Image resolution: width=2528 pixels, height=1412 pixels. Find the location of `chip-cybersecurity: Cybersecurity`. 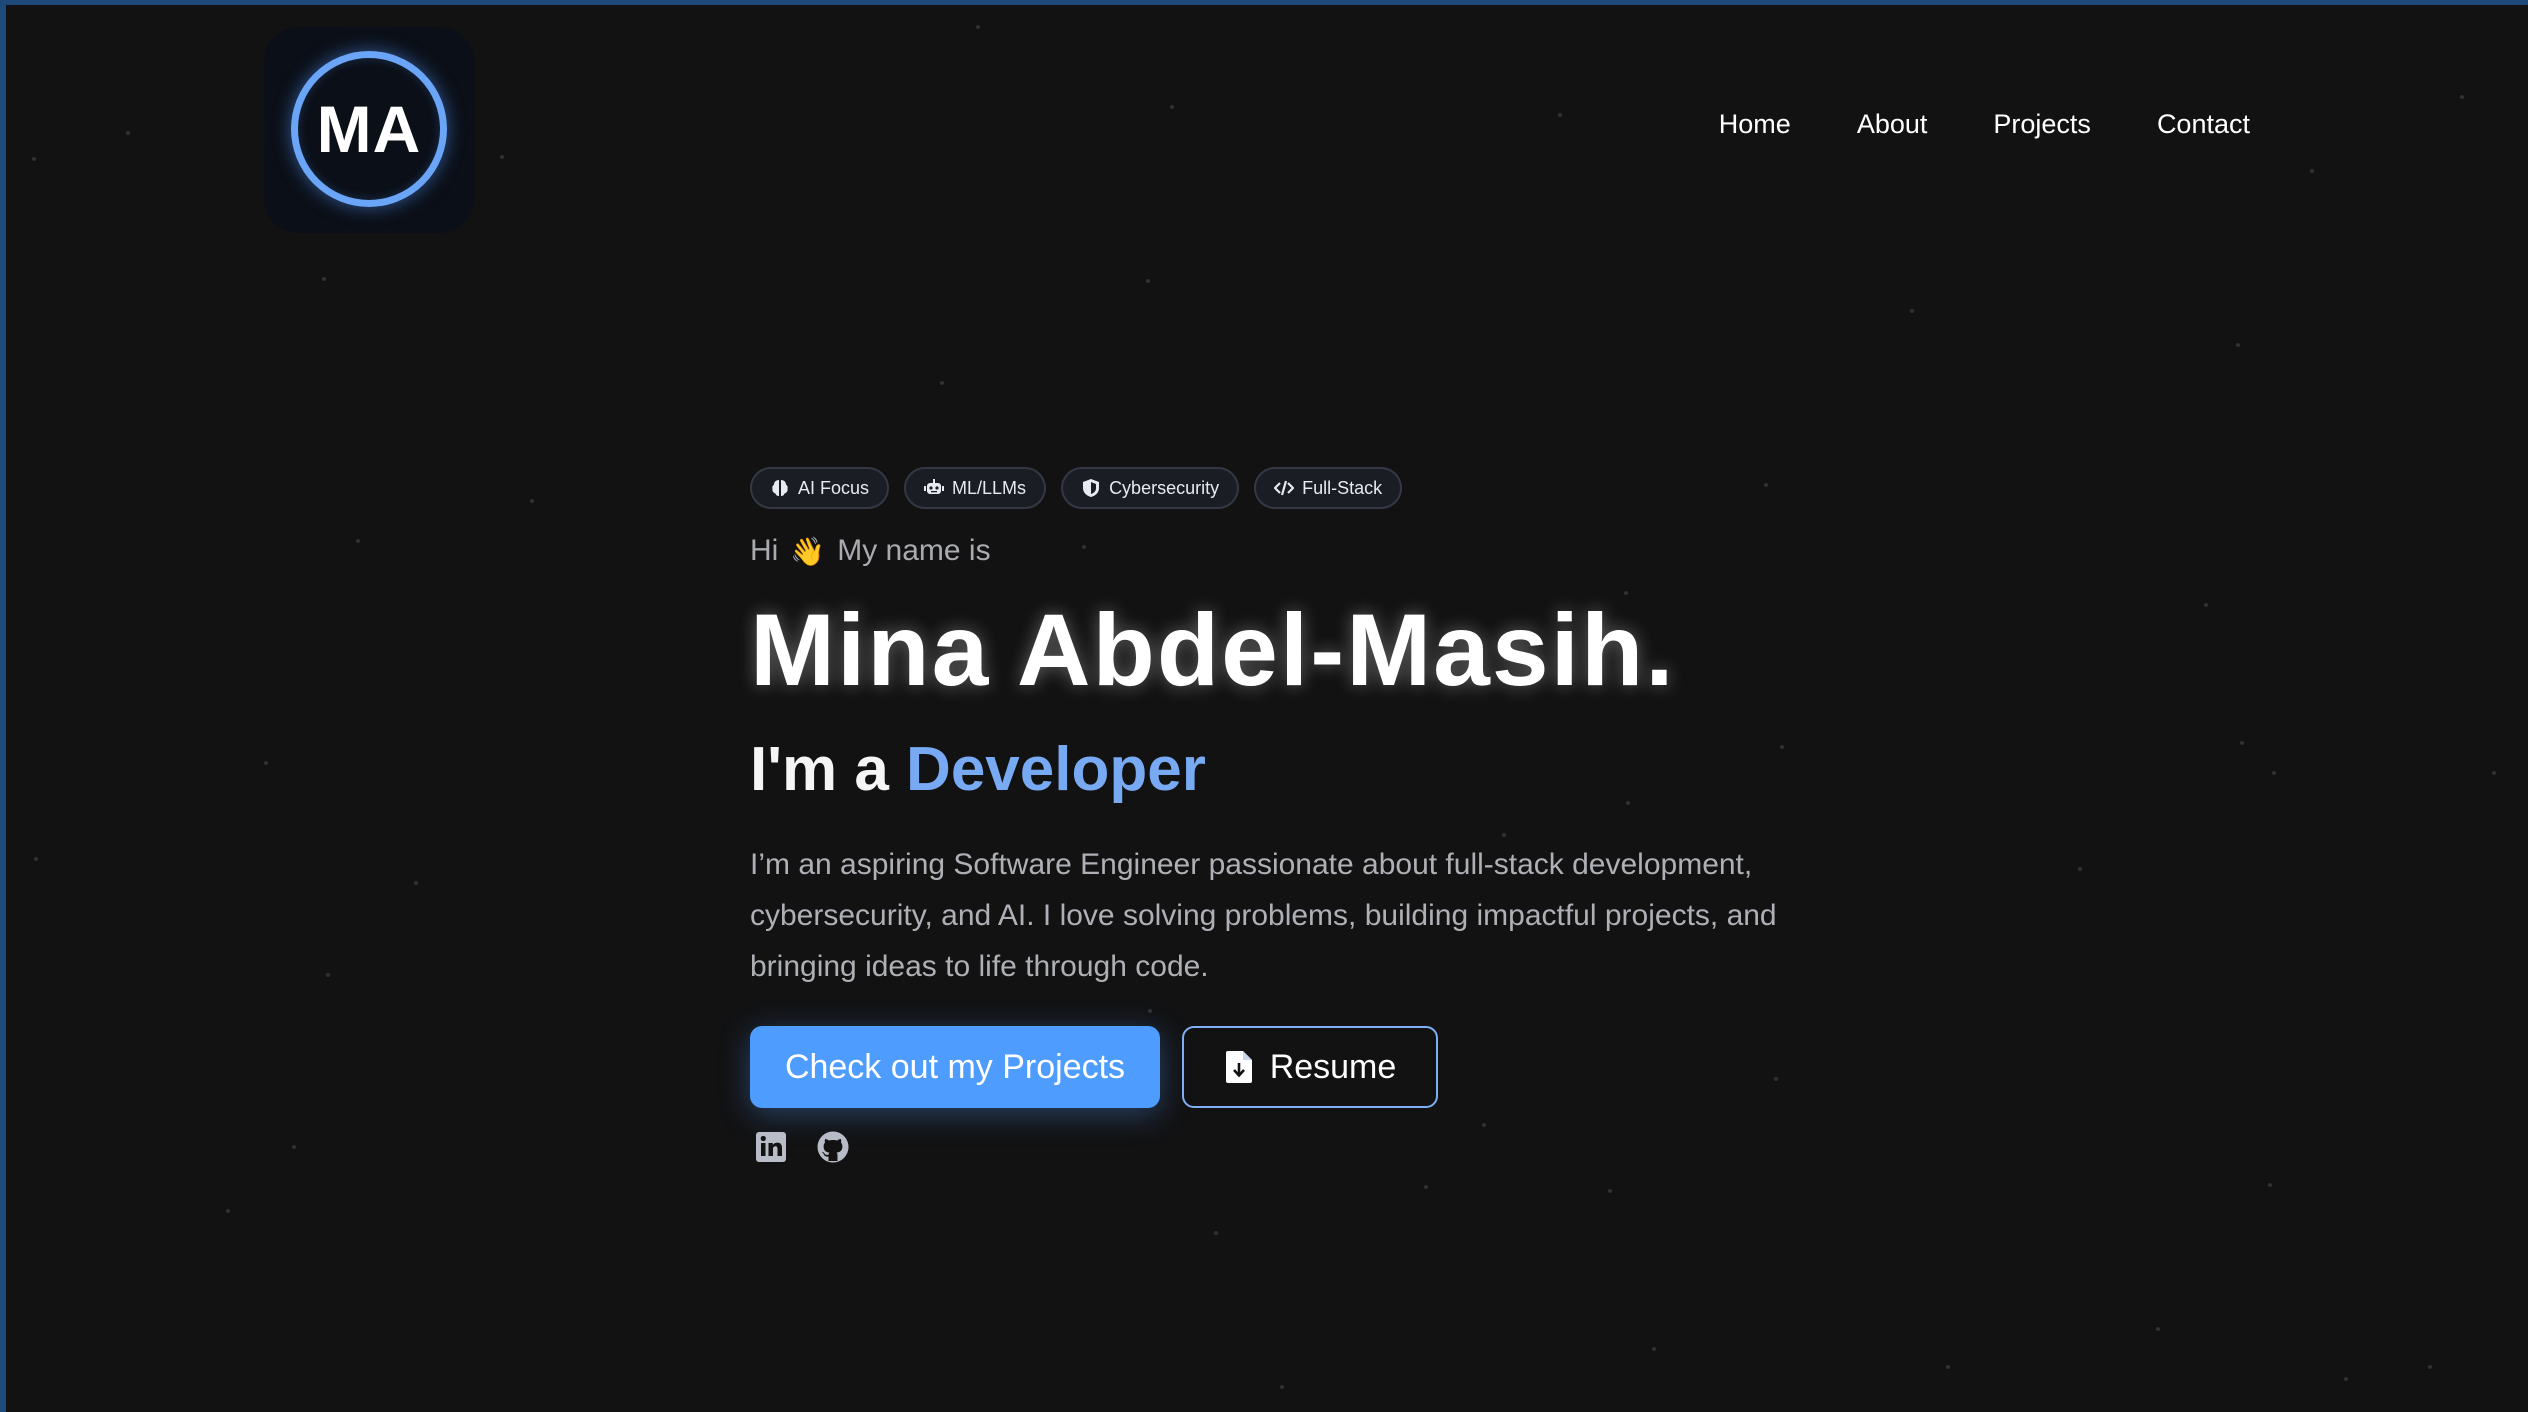

chip-cybersecurity: Cybersecurity is located at coordinates (1150, 488).